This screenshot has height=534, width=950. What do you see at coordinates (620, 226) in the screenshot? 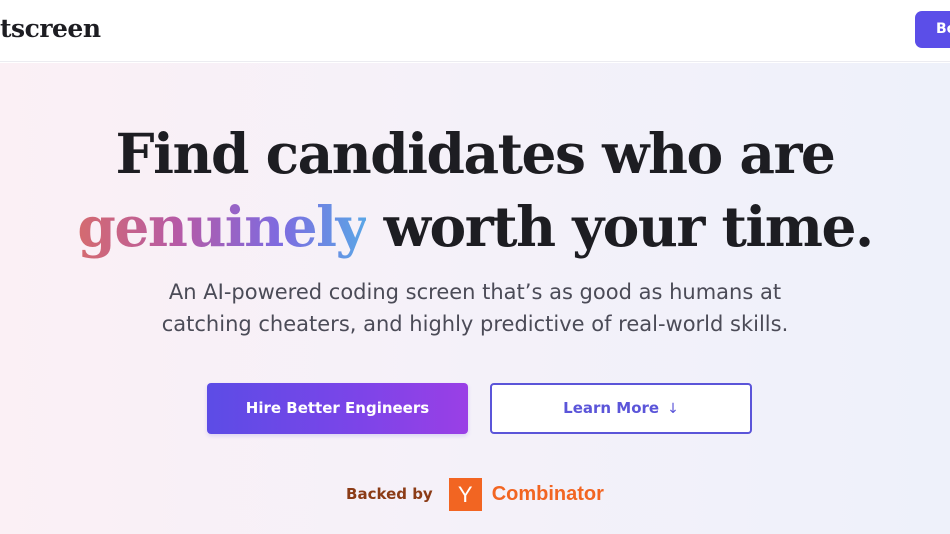
I see `headline-line-2-rest: worth your time.` at bounding box center [620, 226].